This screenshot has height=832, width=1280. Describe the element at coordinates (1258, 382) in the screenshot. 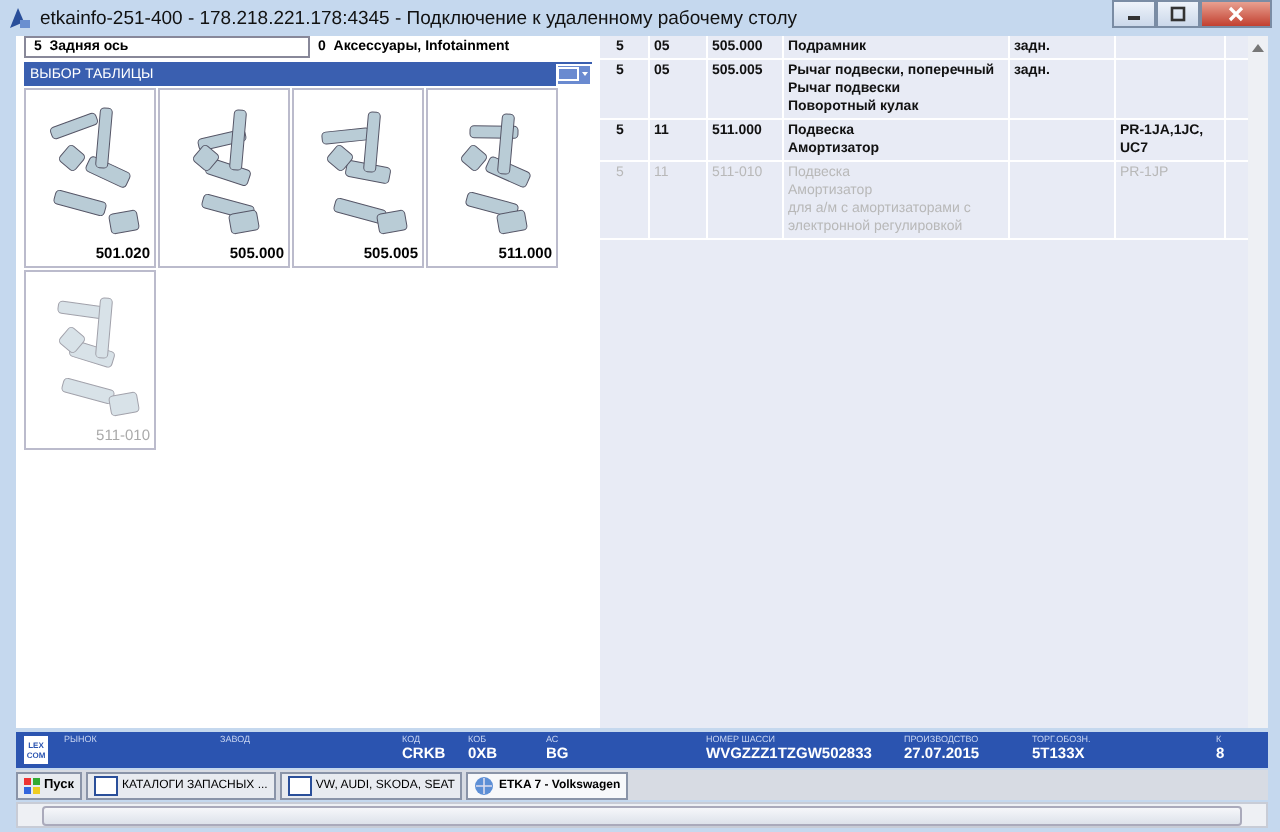

I see `vertical-scrollbar` at that location.